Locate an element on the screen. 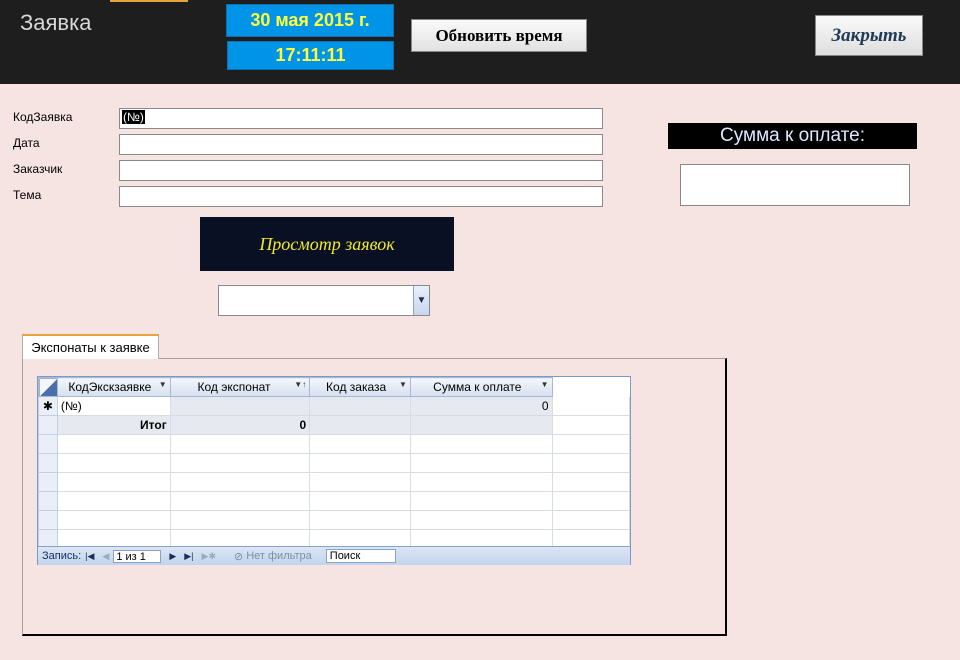  column-header-label: Код заказа is located at coordinates (356, 387).